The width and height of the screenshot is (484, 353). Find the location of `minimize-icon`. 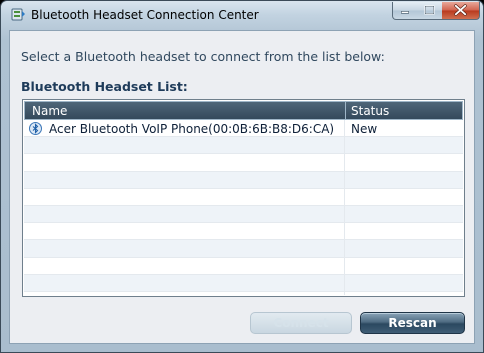

minimize-icon is located at coordinates (405, 12).